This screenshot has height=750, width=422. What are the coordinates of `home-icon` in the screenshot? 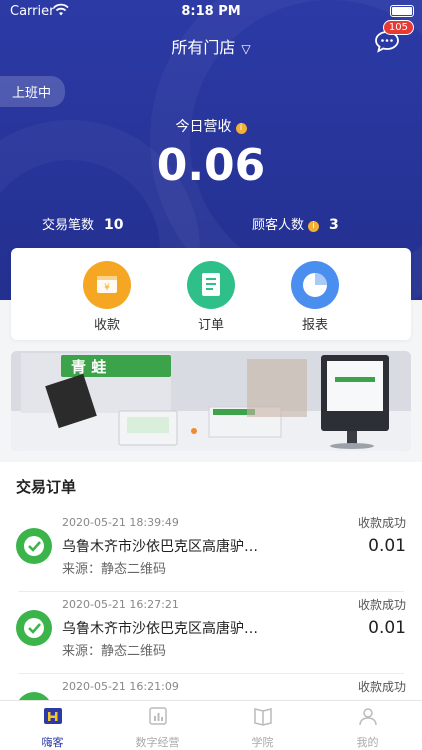 It's located at (52, 716).